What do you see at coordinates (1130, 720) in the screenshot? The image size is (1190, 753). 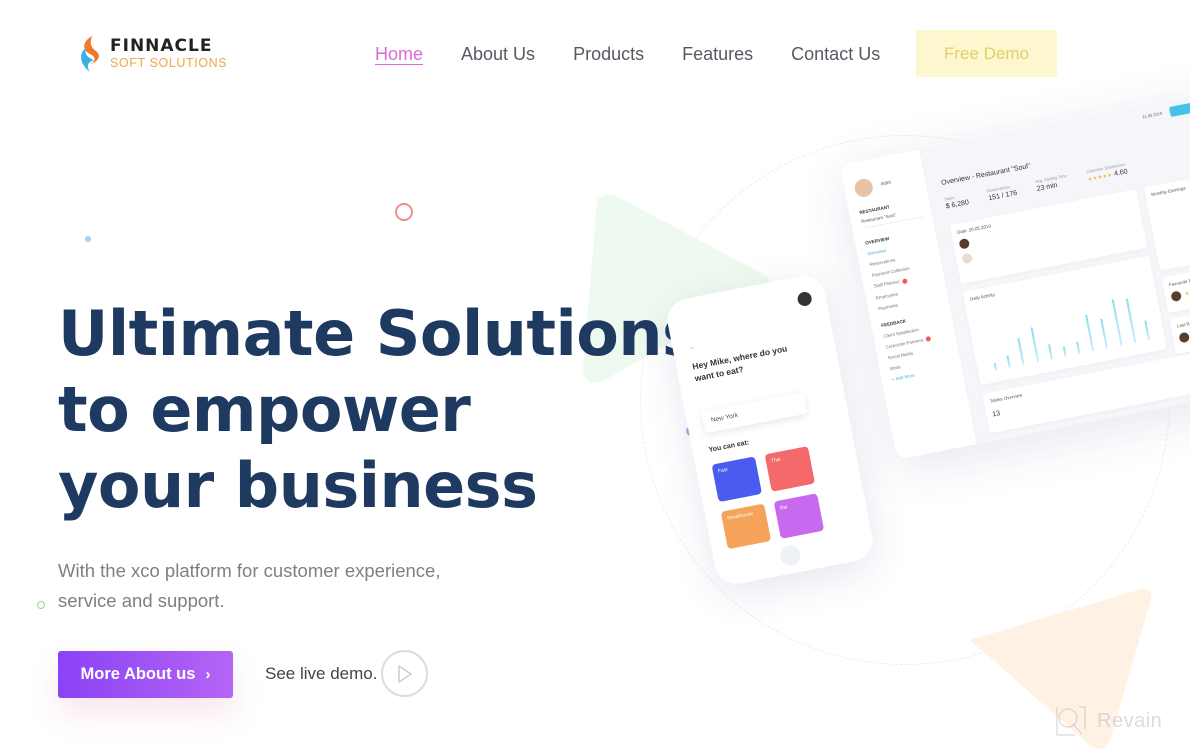 I see `revain-watermark-text: Revain` at bounding box center [1130, 720].